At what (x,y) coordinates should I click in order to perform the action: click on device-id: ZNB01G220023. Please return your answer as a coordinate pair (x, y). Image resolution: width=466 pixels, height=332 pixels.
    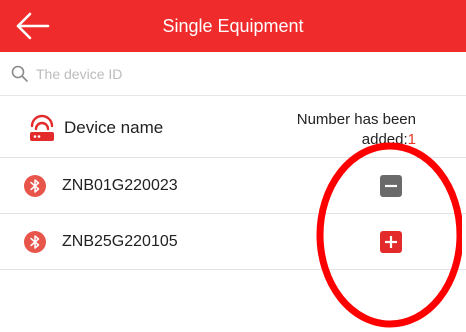
    Looking at the image, I should click on (120, 185).